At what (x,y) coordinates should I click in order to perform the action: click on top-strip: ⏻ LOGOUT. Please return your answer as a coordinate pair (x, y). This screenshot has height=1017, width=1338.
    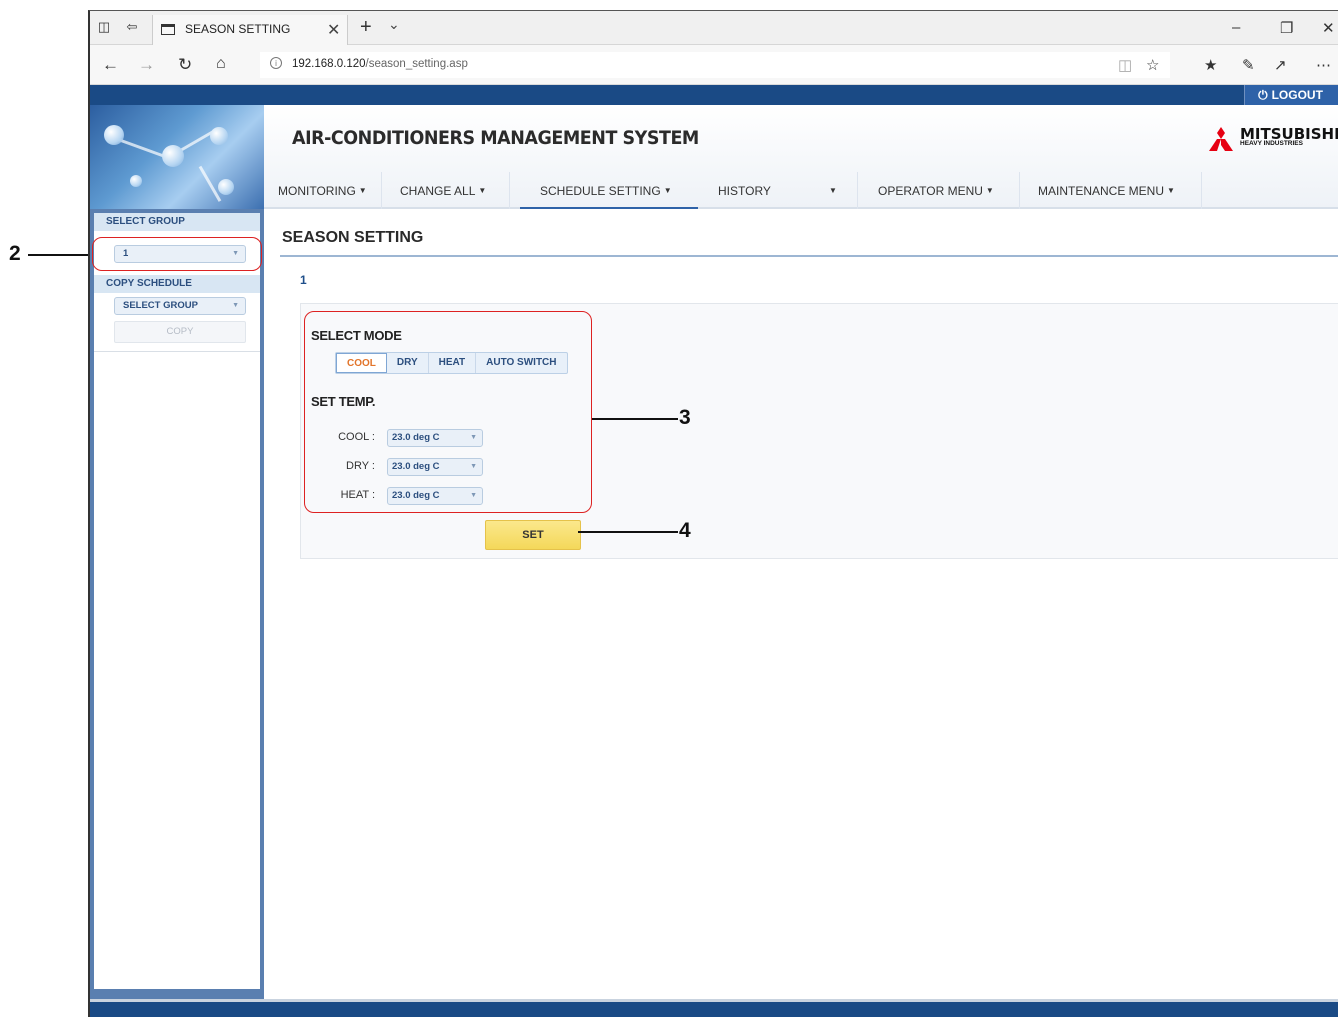
    Looking at the image, I should click on (714, 95).